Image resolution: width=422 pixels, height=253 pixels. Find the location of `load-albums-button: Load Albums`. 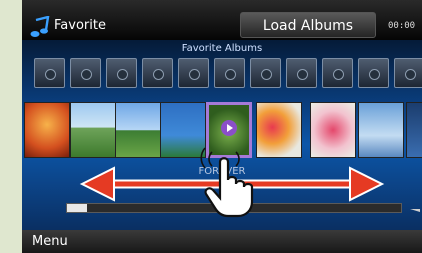

load-albums-button: Load Albums is located at coordinates (308, 25).